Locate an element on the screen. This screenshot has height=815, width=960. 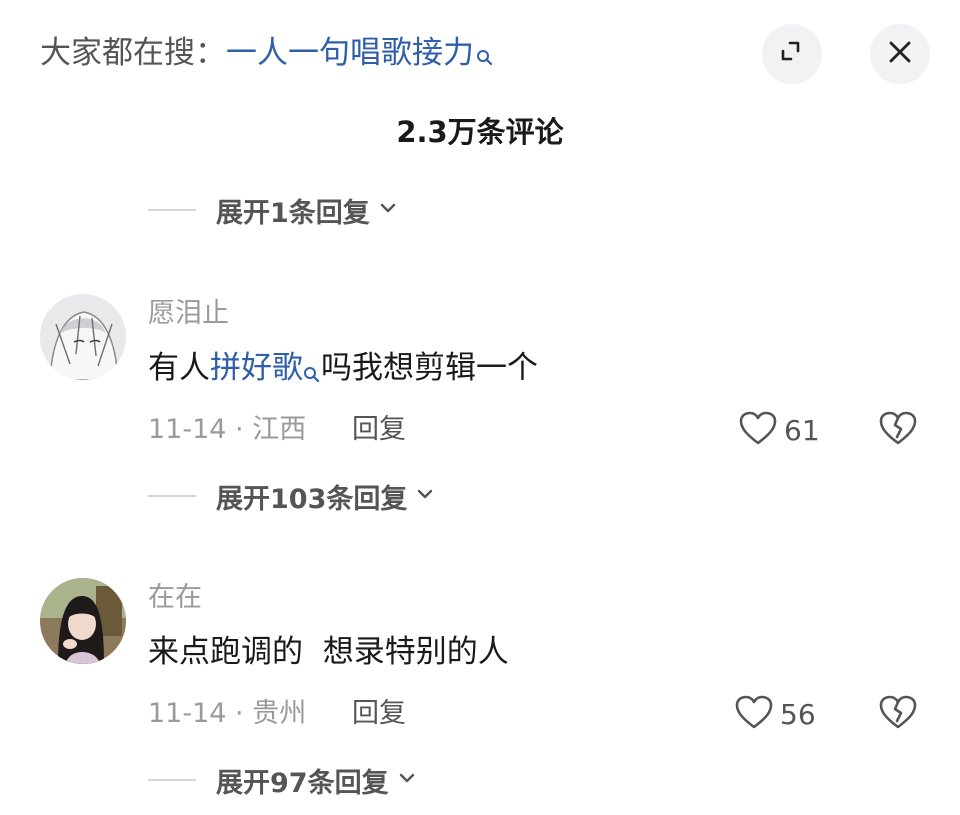
expand-icon is located at coordinates (792, 54).